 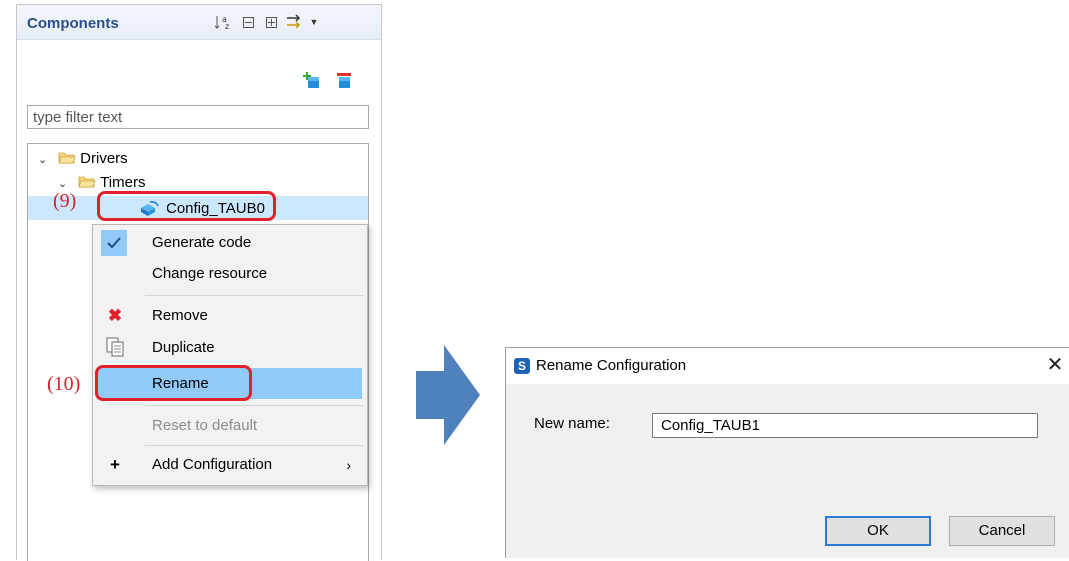 I want to click on right-arrow-icon, so click(x=448, y=395).